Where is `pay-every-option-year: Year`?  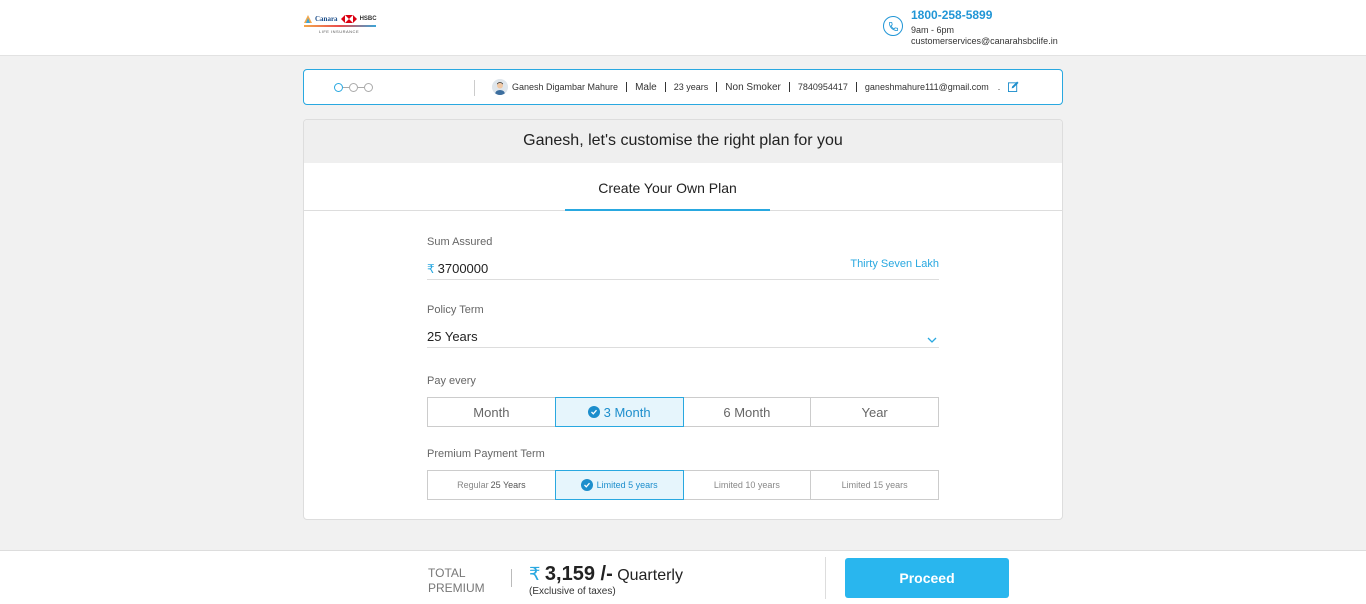
pay-every-option-year: Year is located at coordinates (874, 412).